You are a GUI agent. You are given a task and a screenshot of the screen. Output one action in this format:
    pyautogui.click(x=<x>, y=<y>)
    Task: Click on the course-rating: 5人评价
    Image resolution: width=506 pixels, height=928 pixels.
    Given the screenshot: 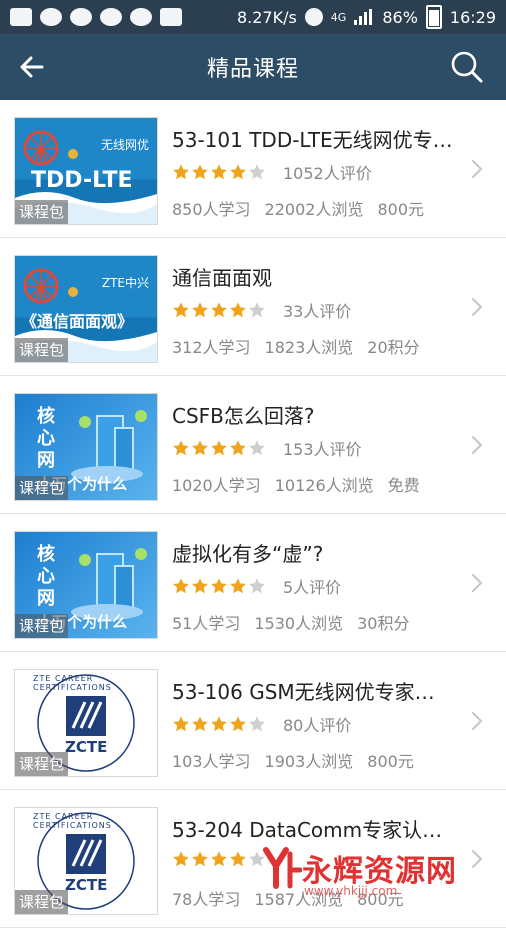 What is the action you would take?
    pyautogui.click(x=256, y=586)
    